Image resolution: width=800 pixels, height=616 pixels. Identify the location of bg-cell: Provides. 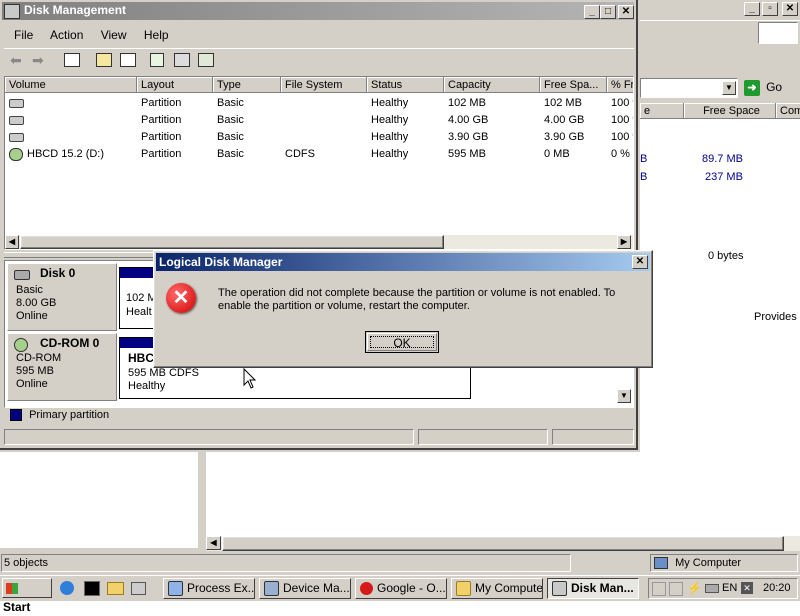
(775, 317).